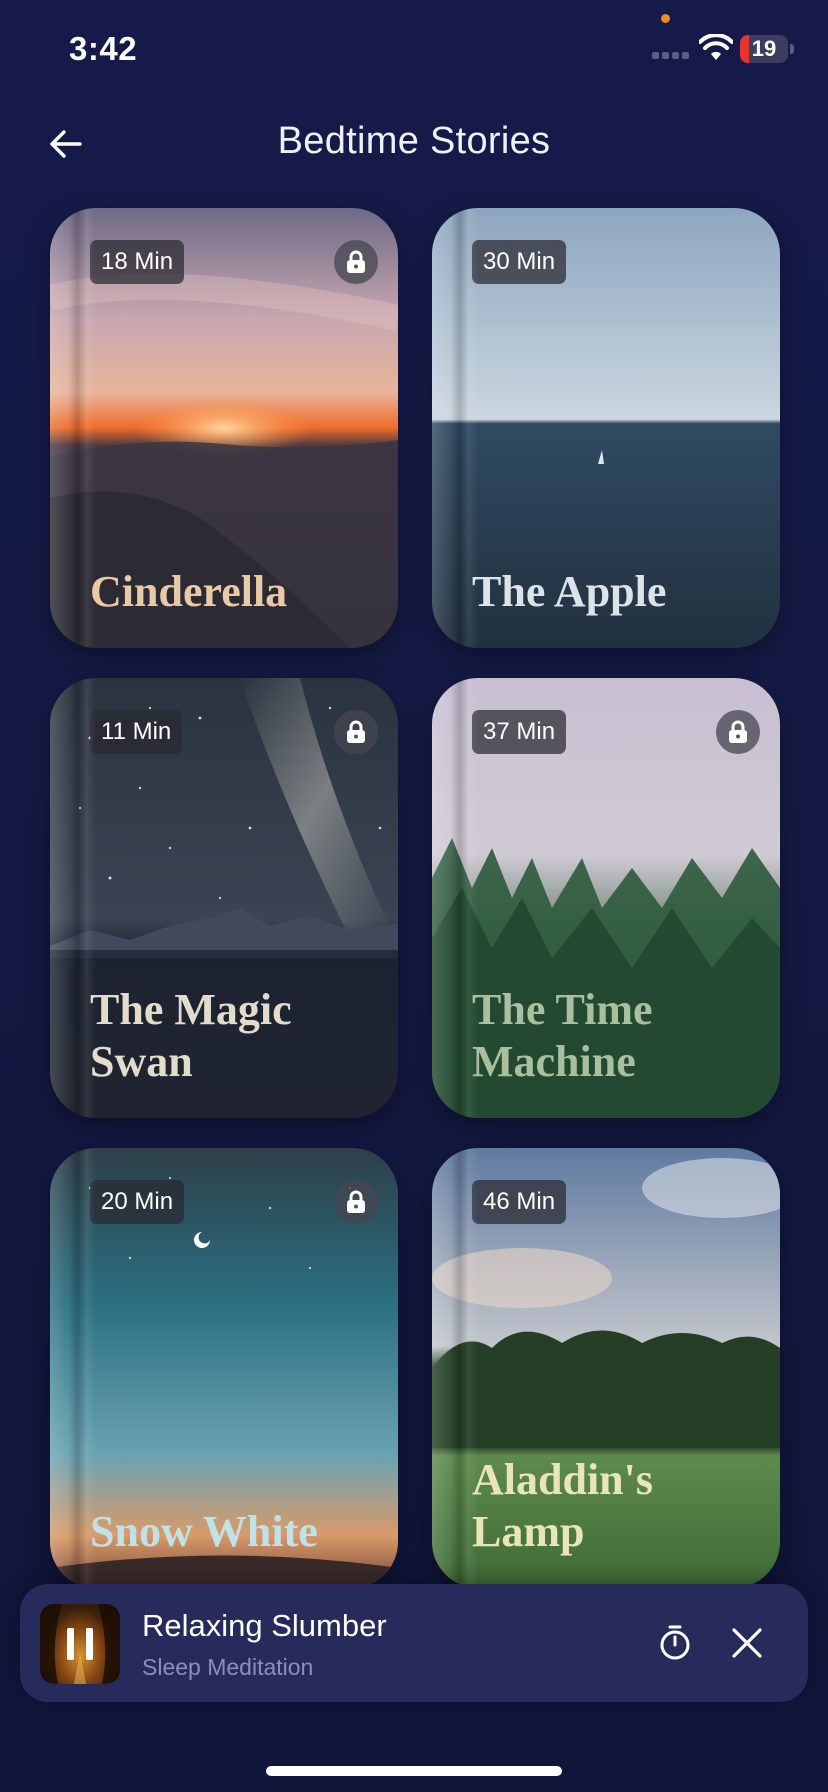 The image size is (828, 1792). Describe the element at coordinates (414, 1643) in the screenshot. I see `now-playing-bar: Relaxing Slumber Sleep Meditation` at that location.